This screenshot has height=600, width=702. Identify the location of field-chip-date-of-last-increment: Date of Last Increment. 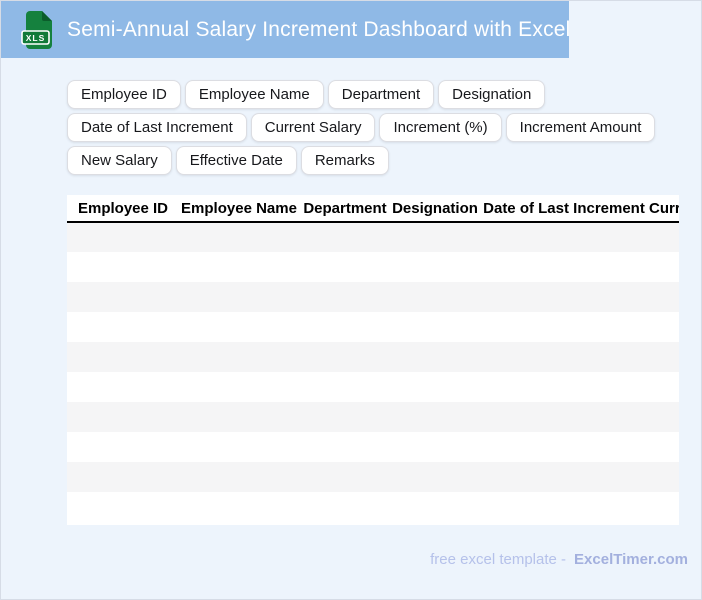
(157, 127).